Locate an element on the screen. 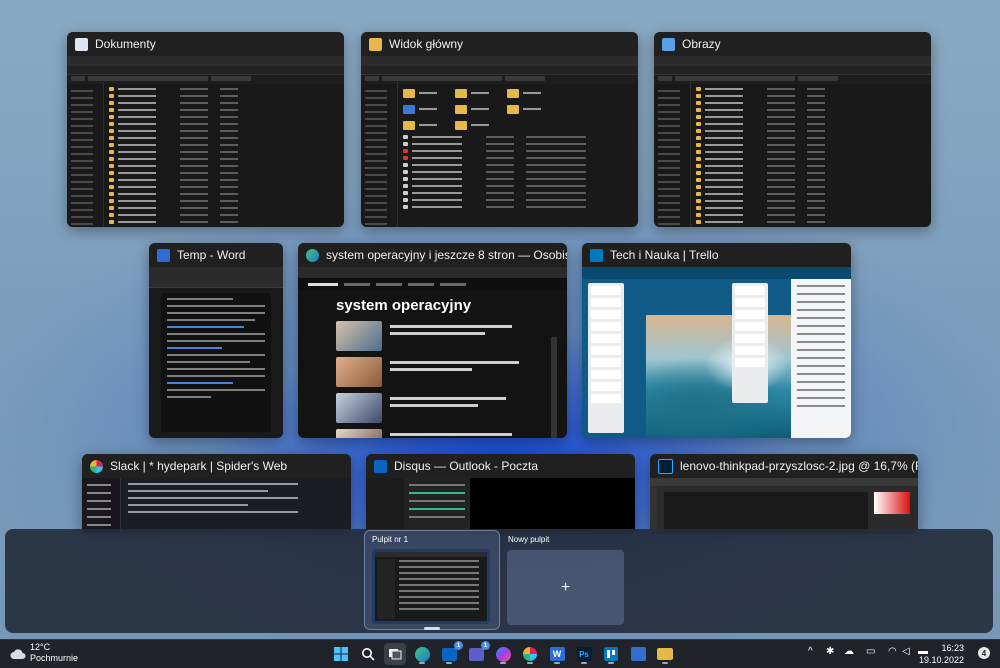 The image size is (1000, 668). outlook-badge: 1 is located at coordinates (458, 645).